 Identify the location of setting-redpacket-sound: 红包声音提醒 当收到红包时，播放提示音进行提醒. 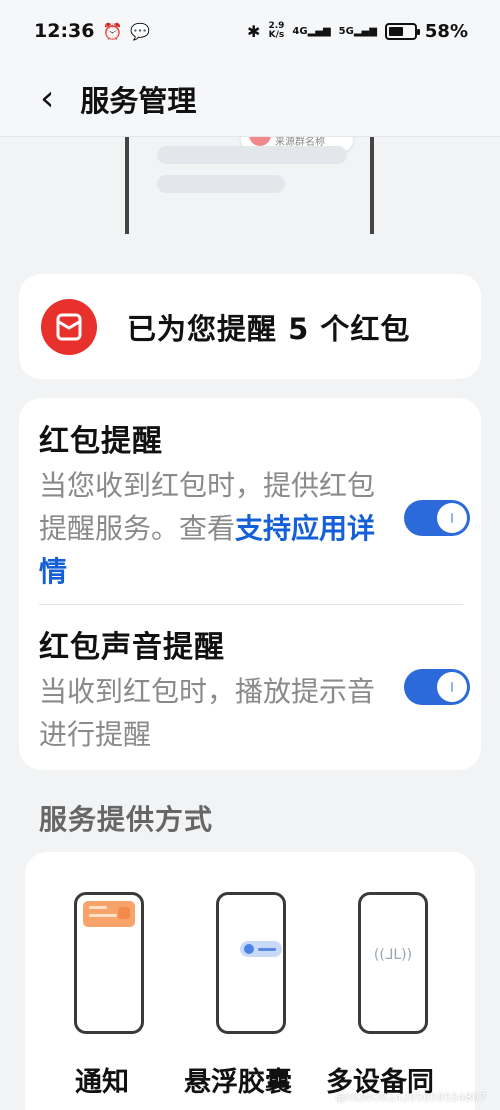
(254, 689).